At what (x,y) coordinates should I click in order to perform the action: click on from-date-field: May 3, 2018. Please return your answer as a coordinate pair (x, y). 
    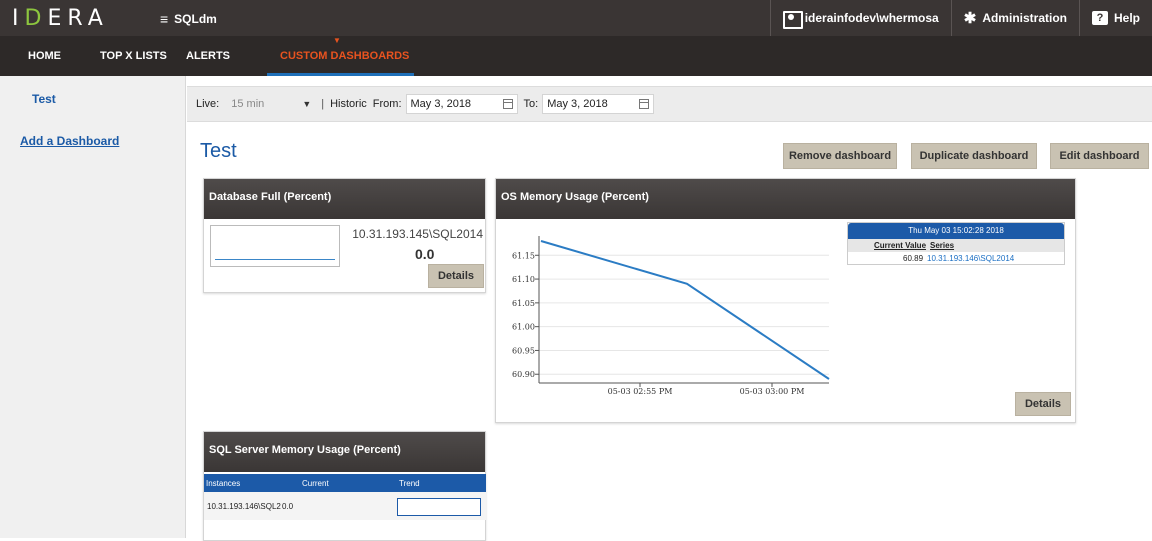
    Looking at the image, I should click on (462, 104).